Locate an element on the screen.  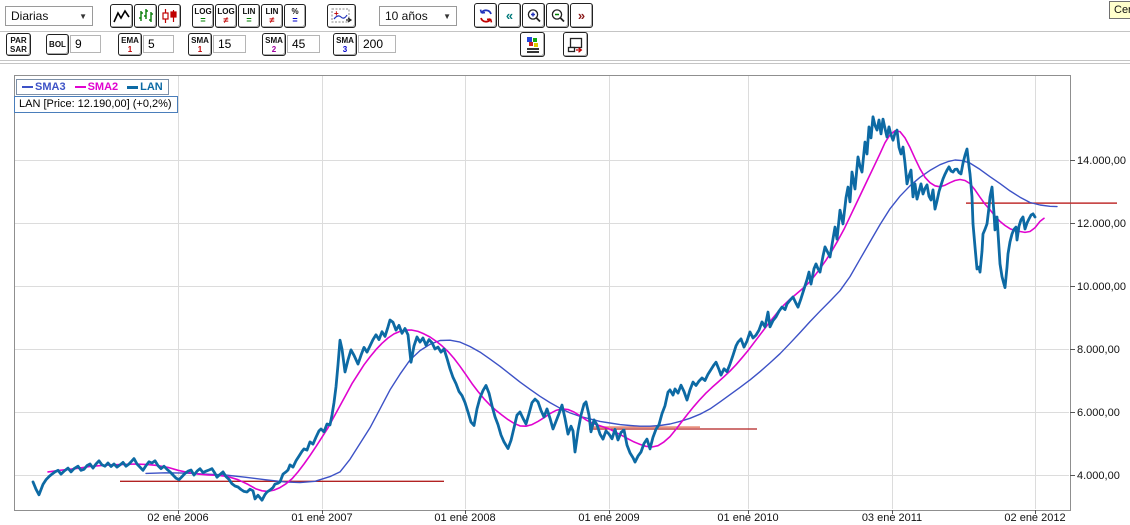
legend-item-sma2: SMA2 is located at coordinates (96, 87).